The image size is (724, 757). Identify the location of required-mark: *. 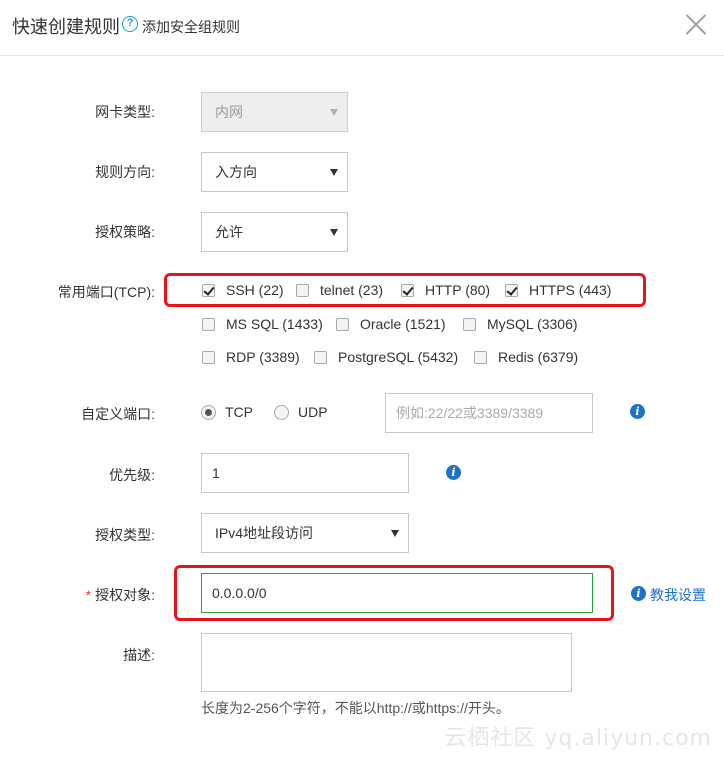
(88, 595).